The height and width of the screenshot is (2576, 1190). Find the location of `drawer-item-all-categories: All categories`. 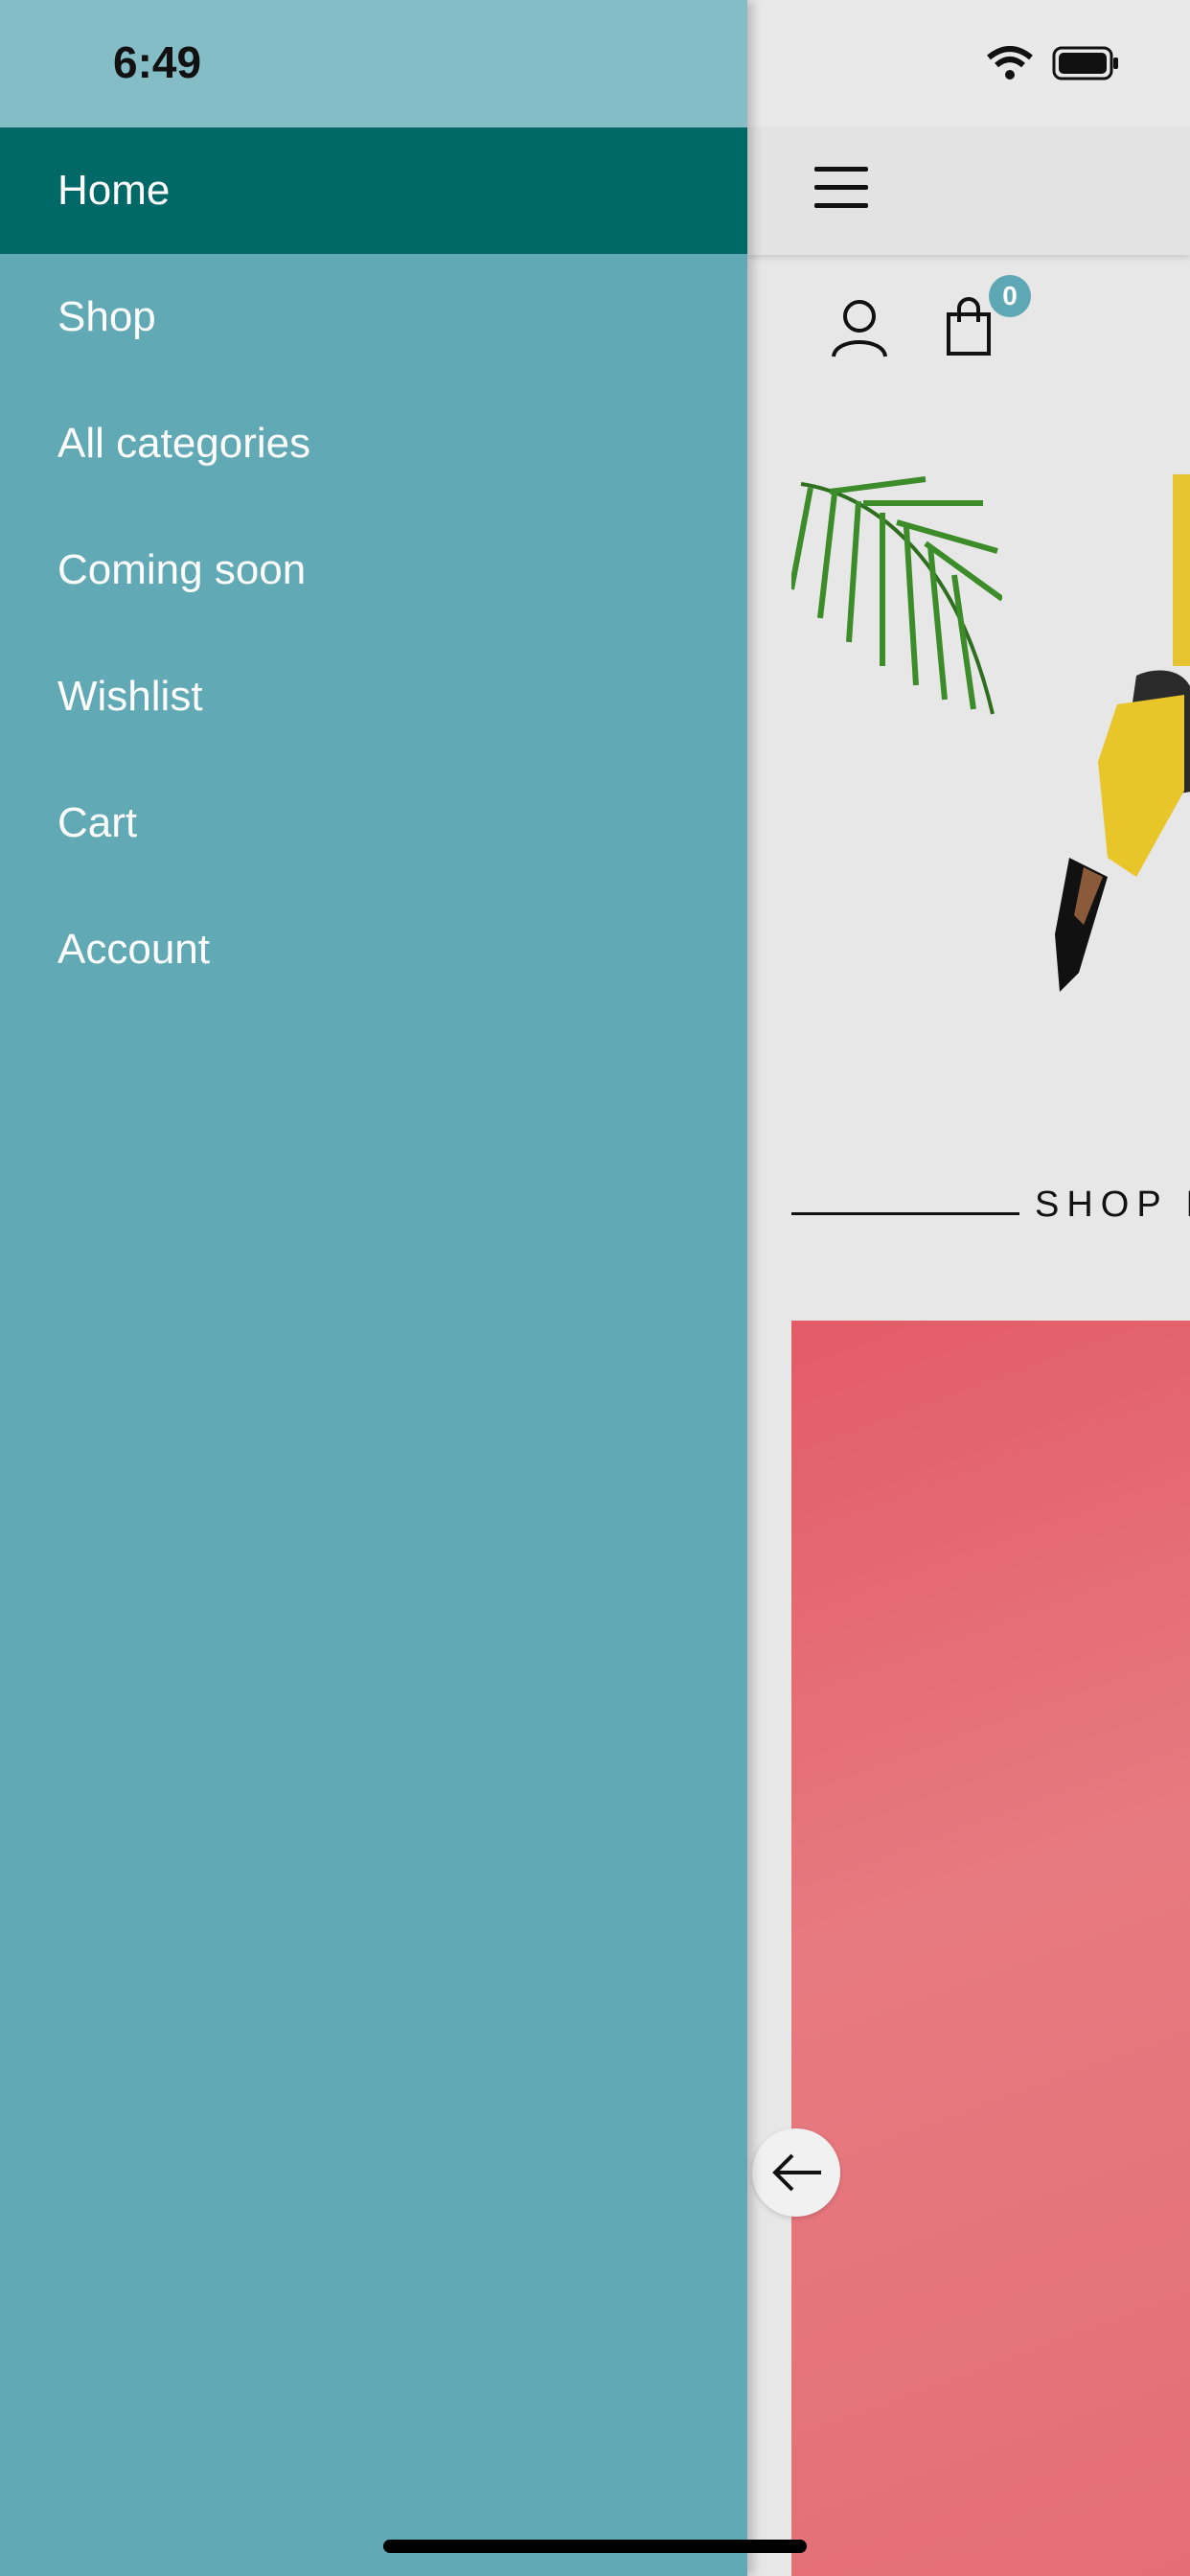

drawer-item-all-categories: All categories is located at coordinates (374, 444).